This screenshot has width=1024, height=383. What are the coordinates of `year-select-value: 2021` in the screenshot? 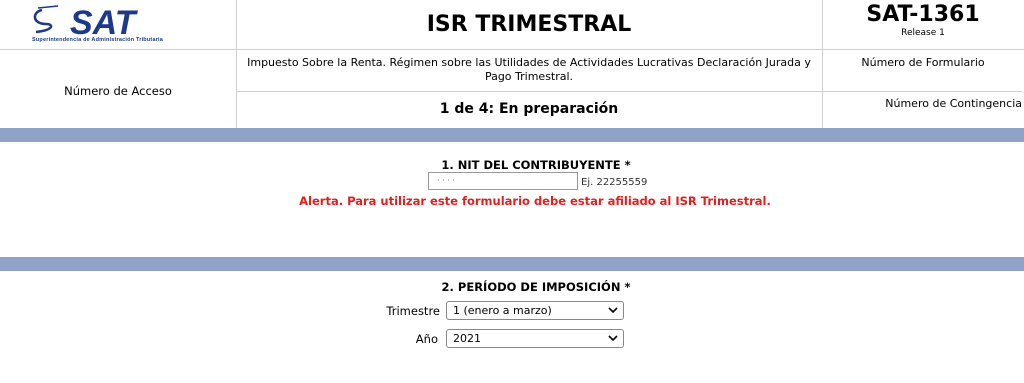 It's located at (467, 338).